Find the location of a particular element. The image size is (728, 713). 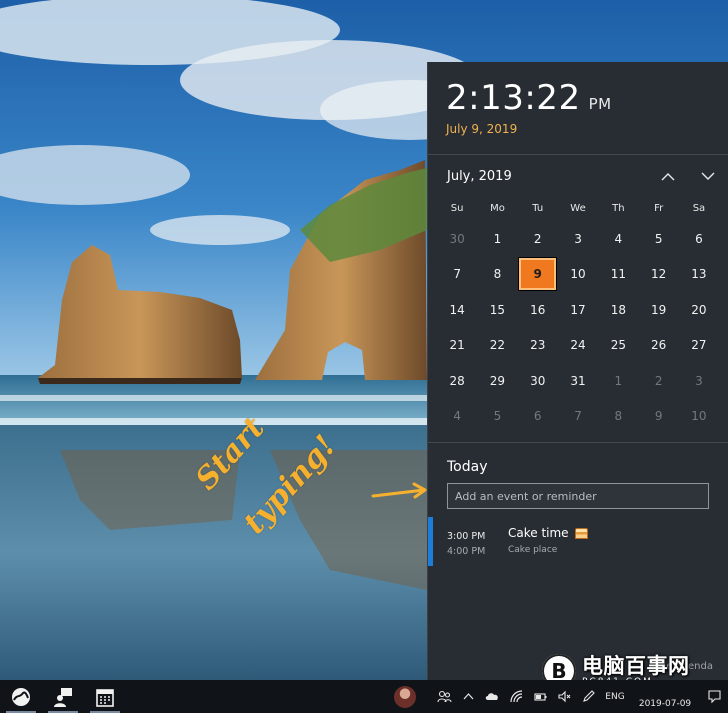

calendar-day-number: 17 is located at coordinates (578, 309).